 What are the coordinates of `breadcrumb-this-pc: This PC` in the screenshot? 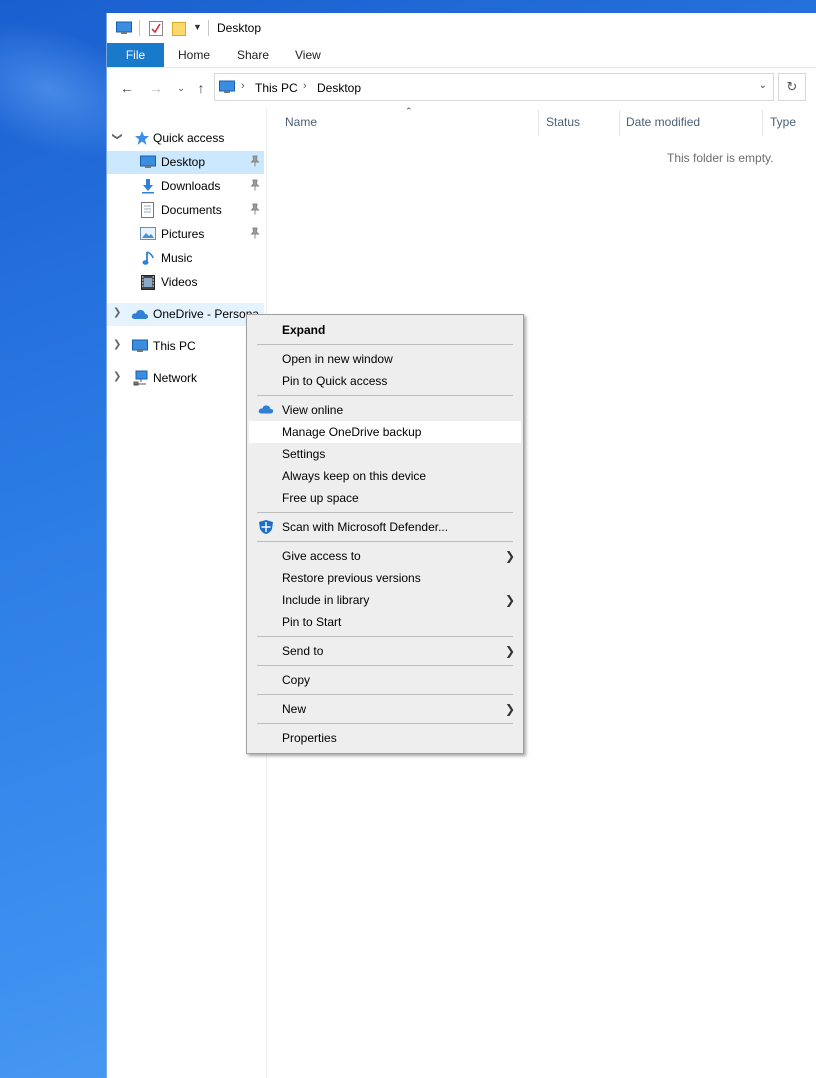 It's located at (276, 88).